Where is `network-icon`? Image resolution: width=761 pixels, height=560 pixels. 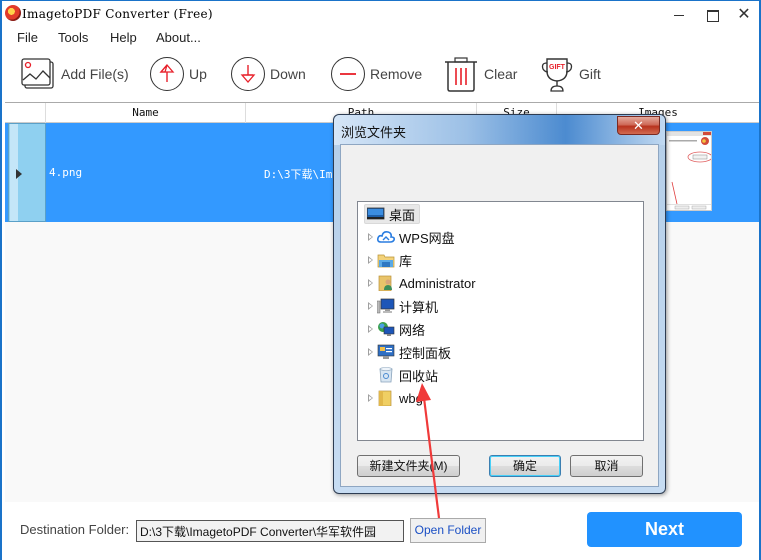 network-icon is located at coordinates (386, 329).